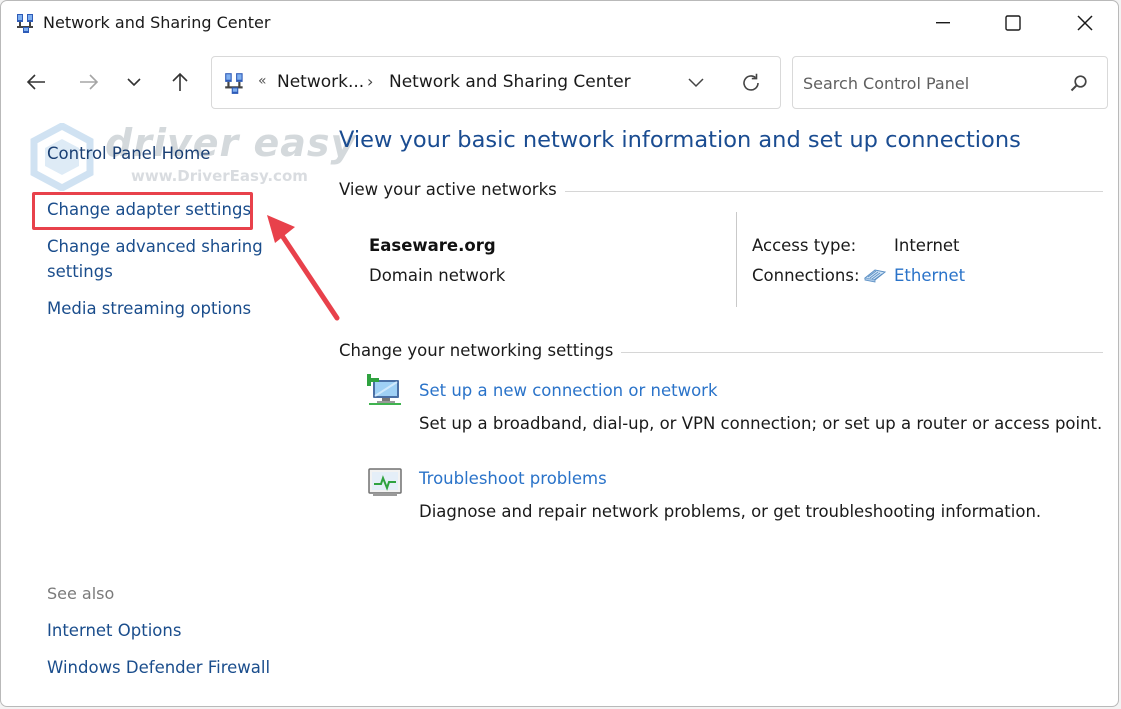  I want to click on network-name: Easeware.org, so click(432, 245).